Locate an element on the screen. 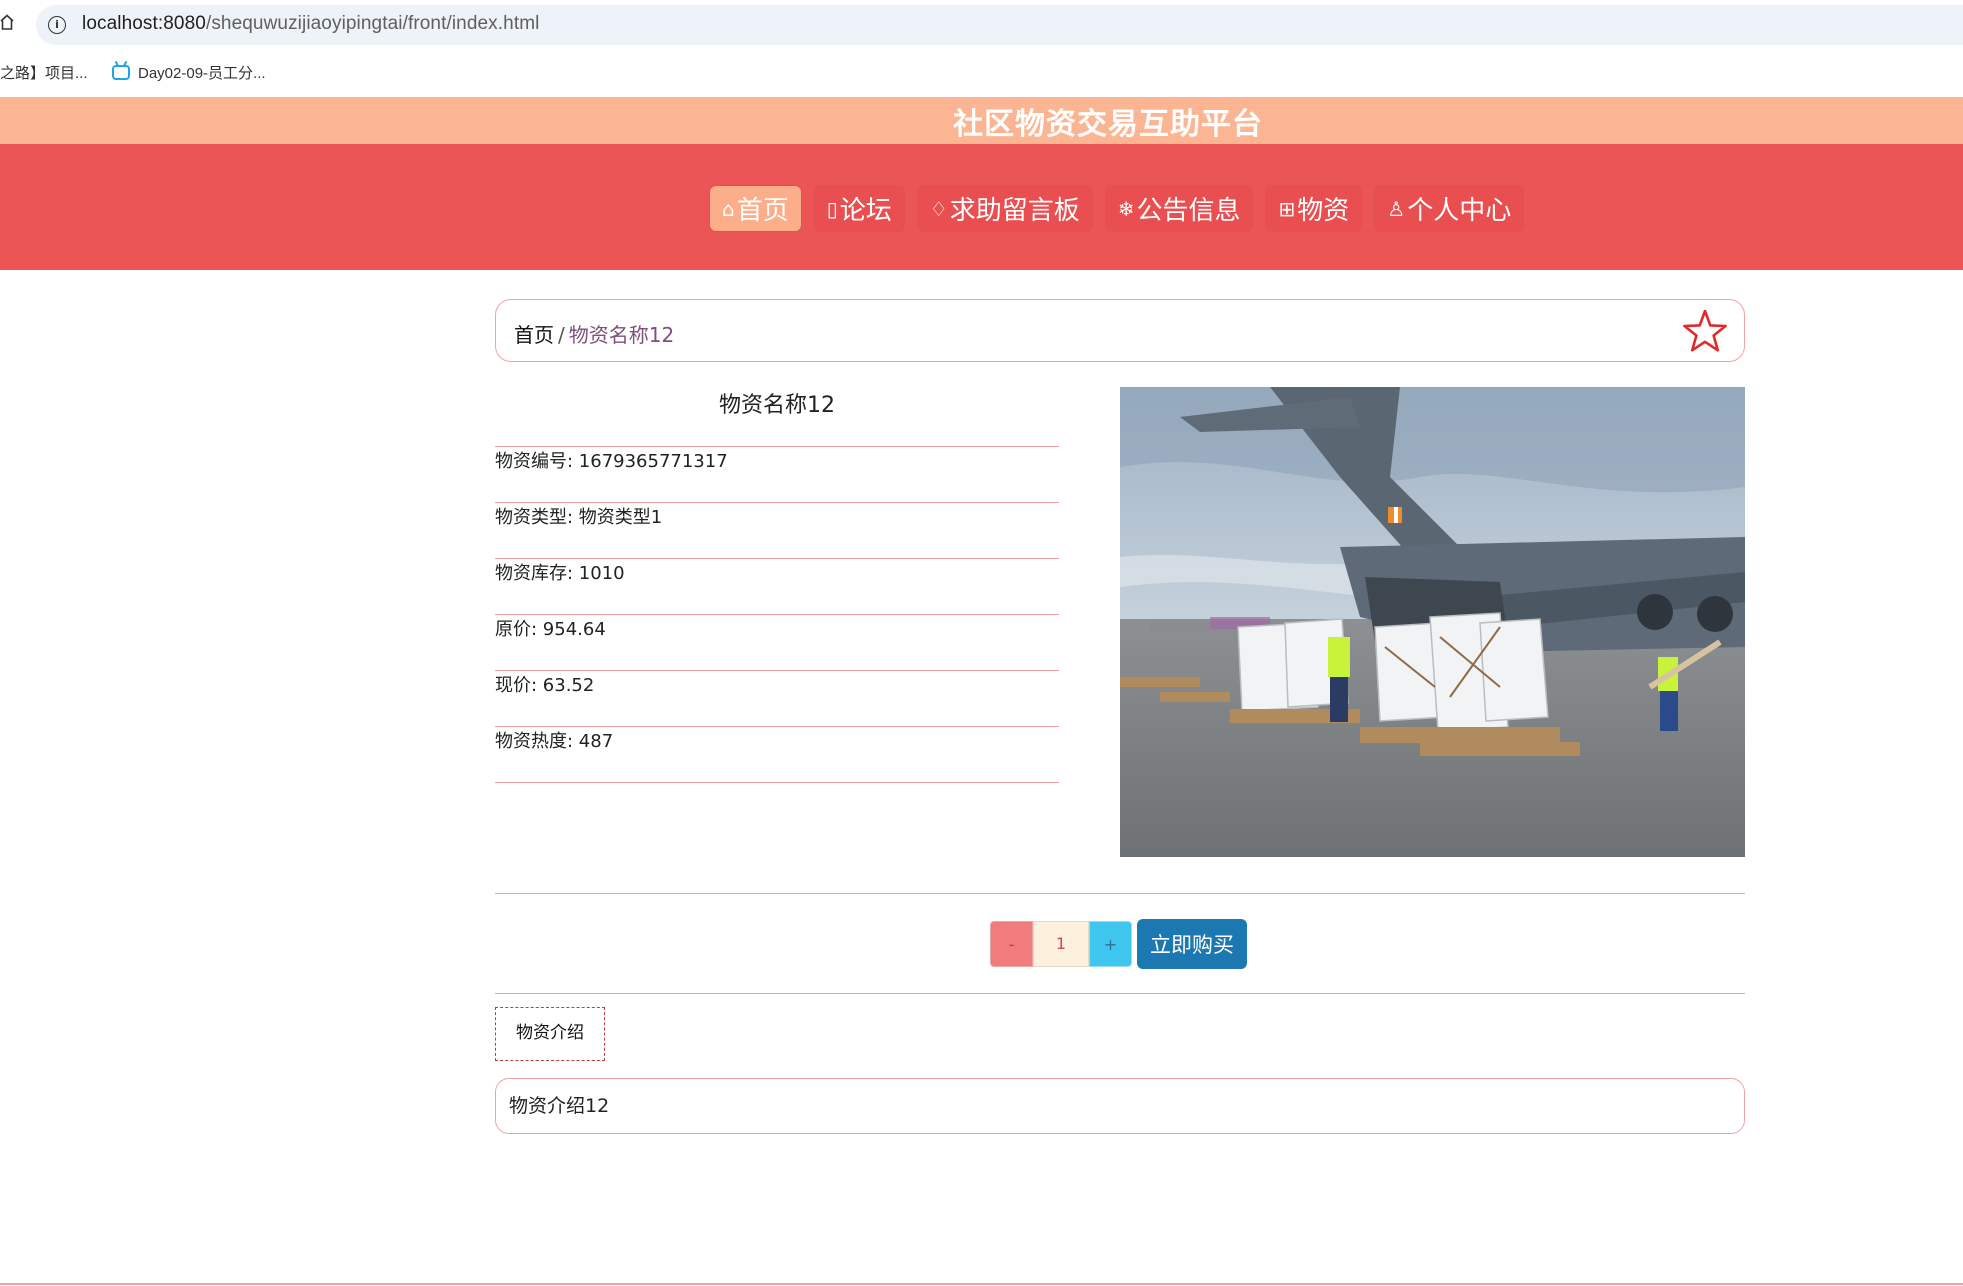 Image resolution: width=1963 pixels, height=1286 pixels. breadcrumb-current: 物资名称12 is located at coordinates (621, 335).